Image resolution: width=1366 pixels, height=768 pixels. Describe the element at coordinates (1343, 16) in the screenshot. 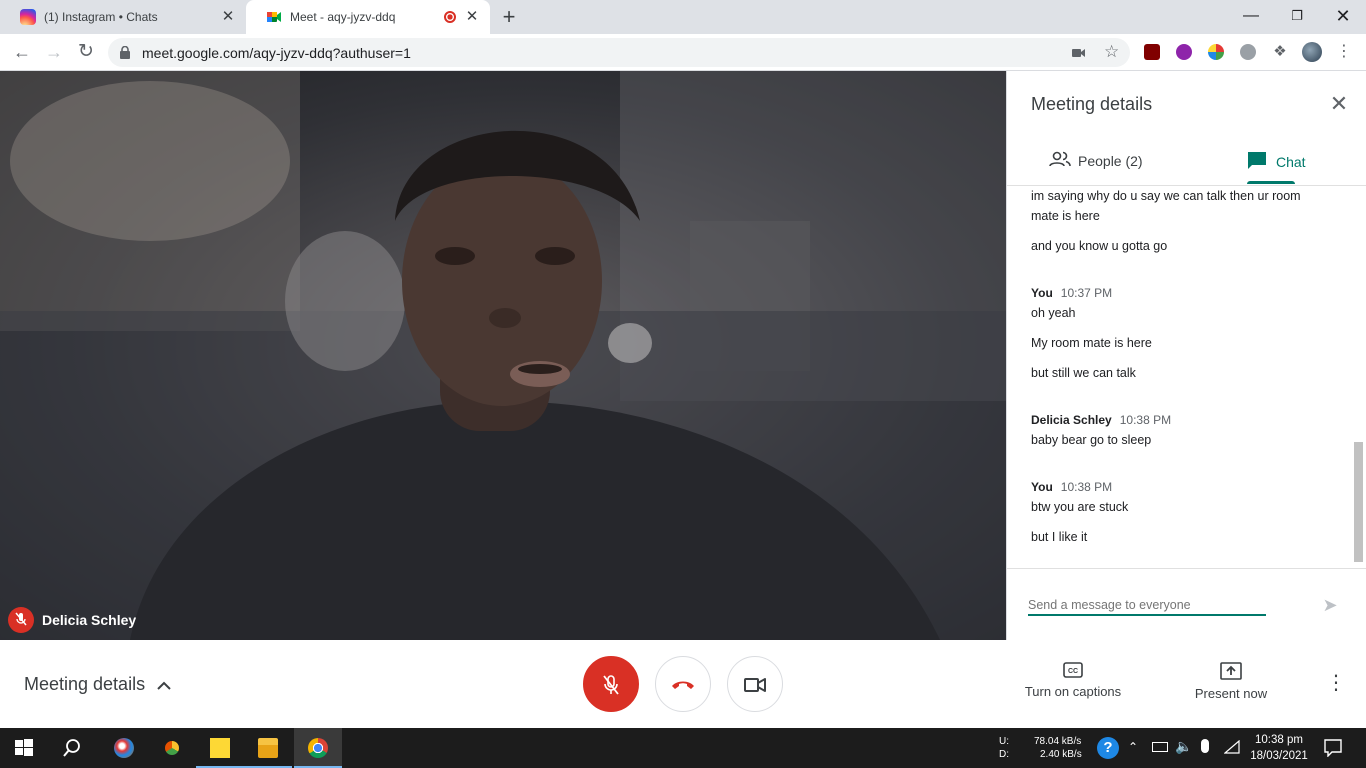

I see `close-window-button: ✕` at that location.